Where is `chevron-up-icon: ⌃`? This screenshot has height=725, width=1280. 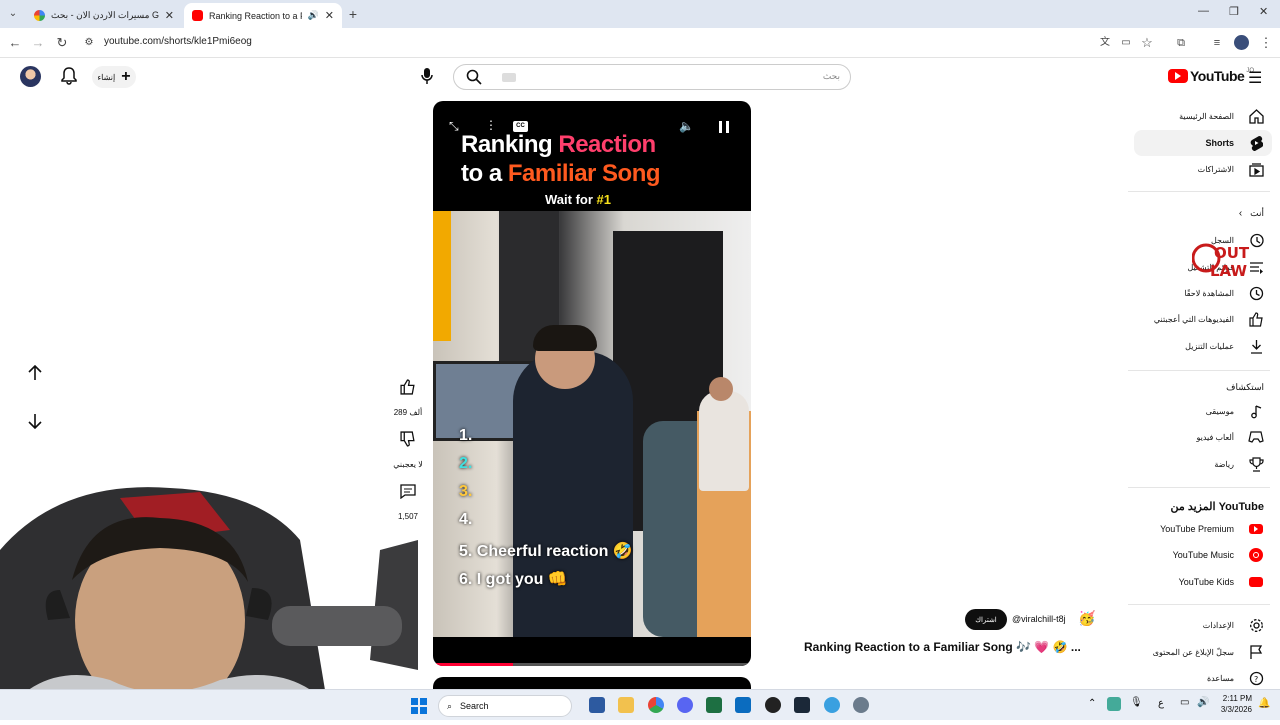 chevron-up-icon: ⌃ is located at coordinates (1092, 703).